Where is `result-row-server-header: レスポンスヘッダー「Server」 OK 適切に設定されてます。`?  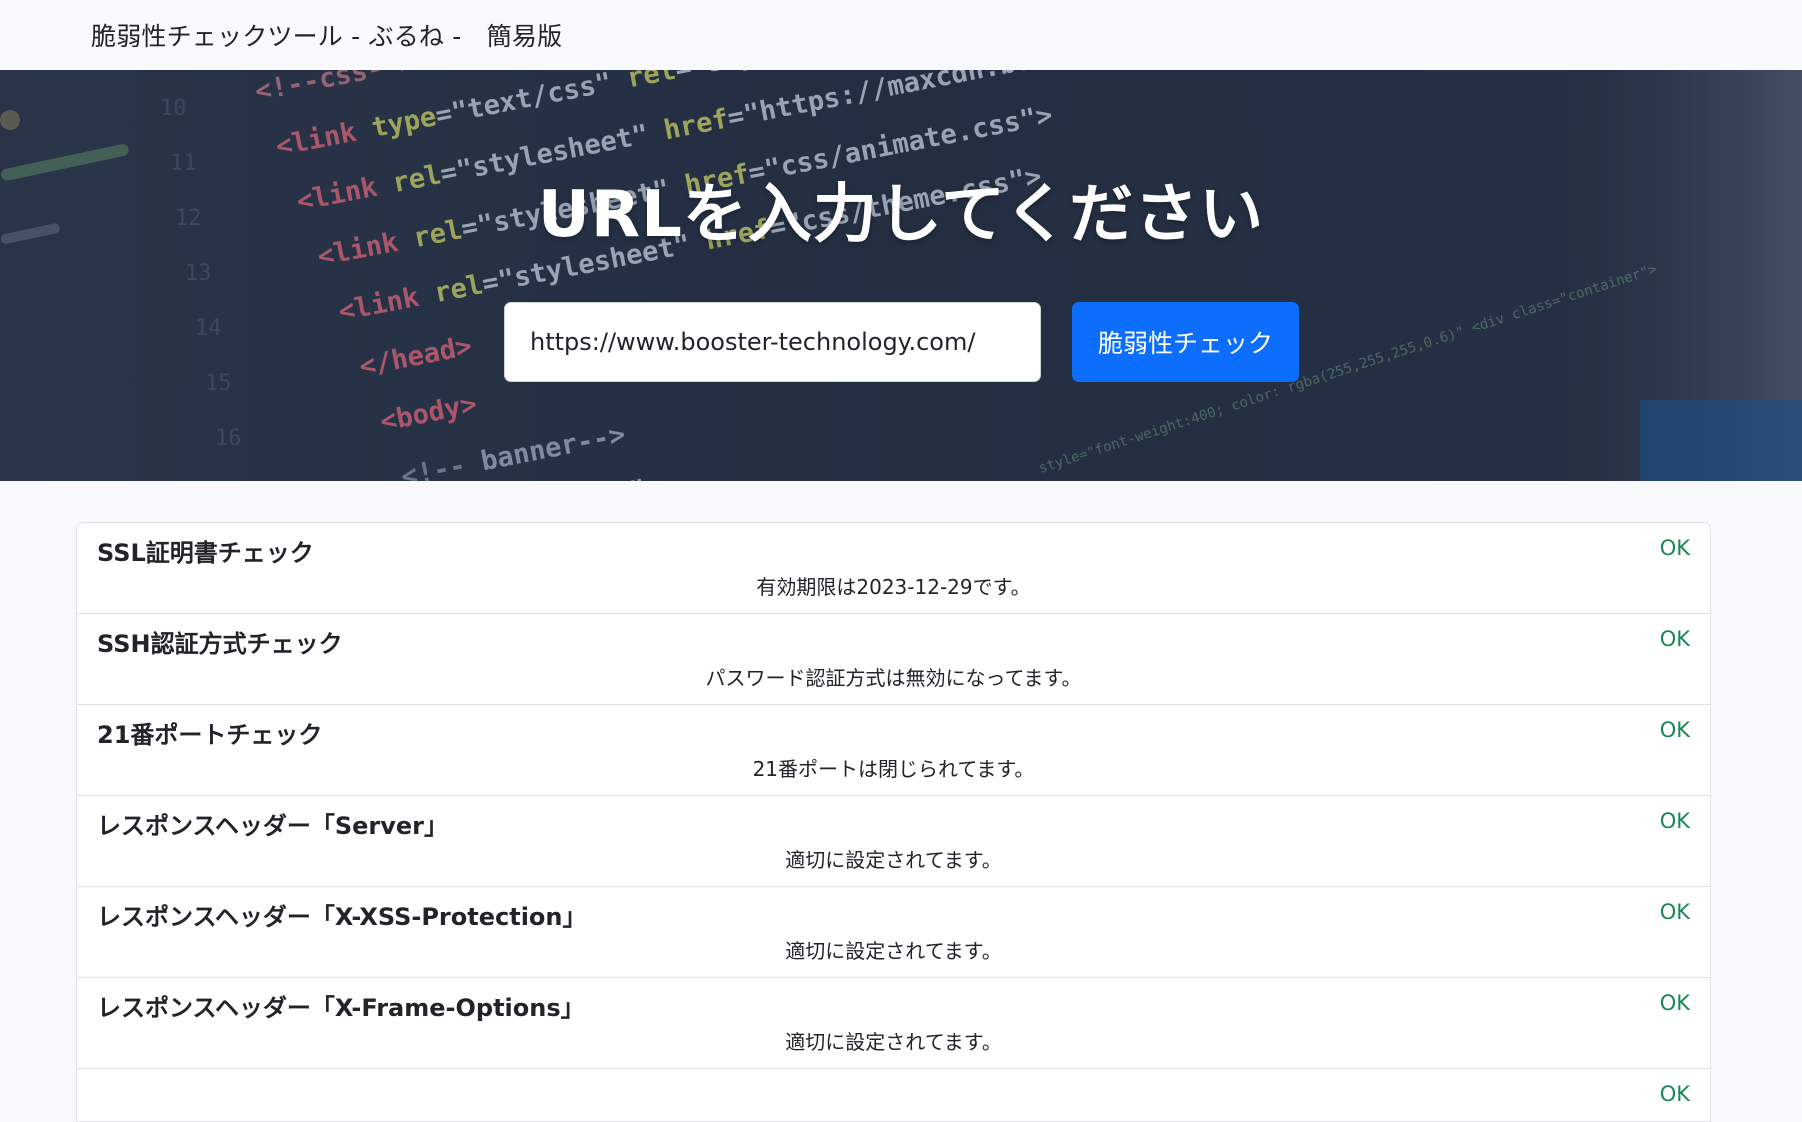
result-row-server-header: レスポンスヘッダー「Server」 OK 適切に設定されてます。 is located at coordinates (893, 841).